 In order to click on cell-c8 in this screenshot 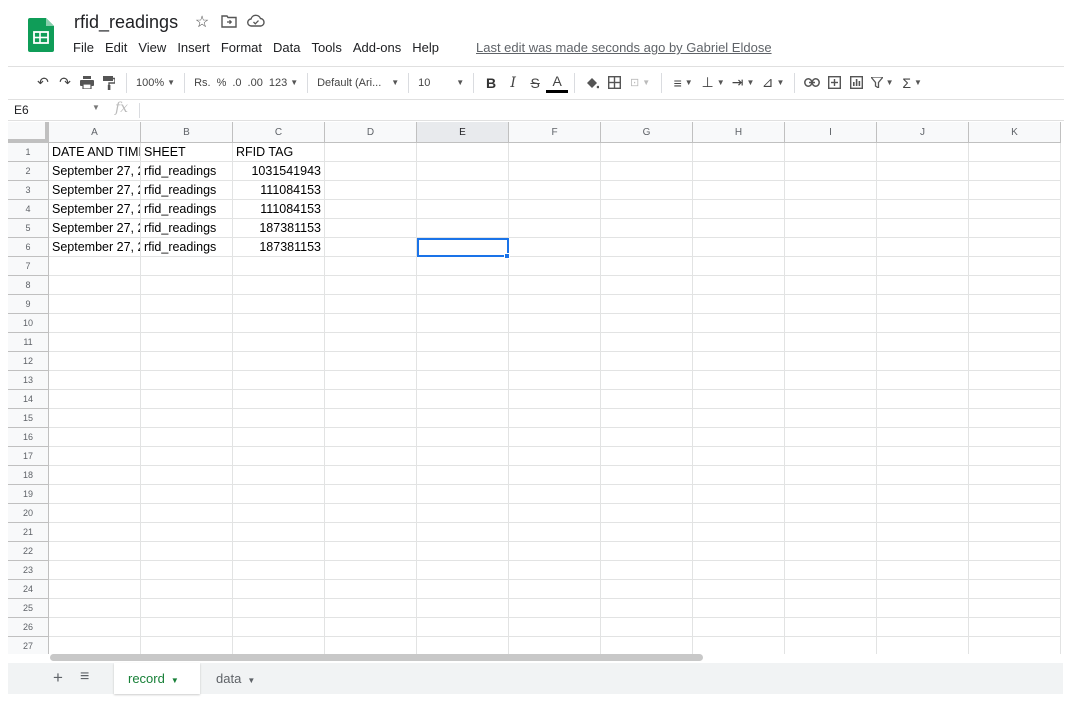, I will do `click(279, 285)`.